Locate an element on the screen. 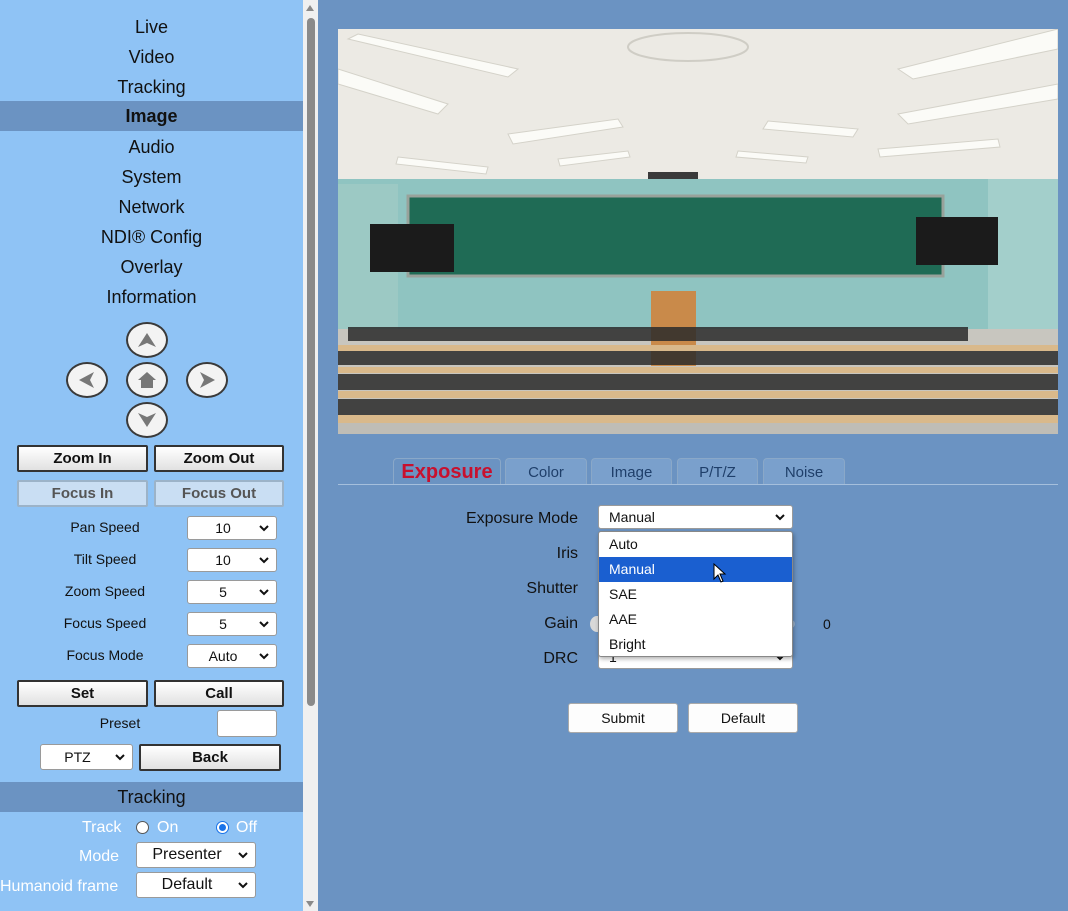 The image size is (1068, 911). pan-speed-label: Pan Speed is located at coordinates (105, 527).